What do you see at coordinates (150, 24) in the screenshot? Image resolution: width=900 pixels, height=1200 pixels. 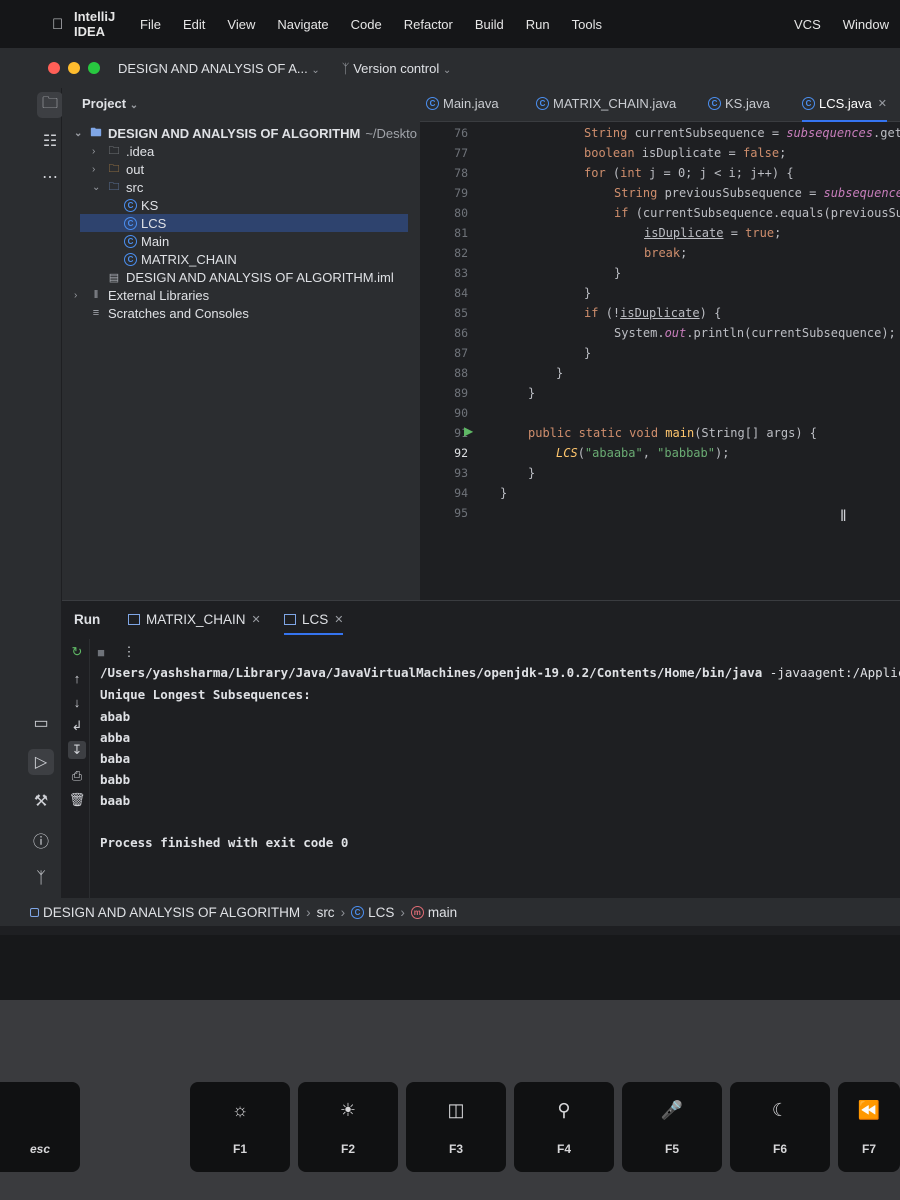 I see `menu-file: File` at bounding box center [150, 24].